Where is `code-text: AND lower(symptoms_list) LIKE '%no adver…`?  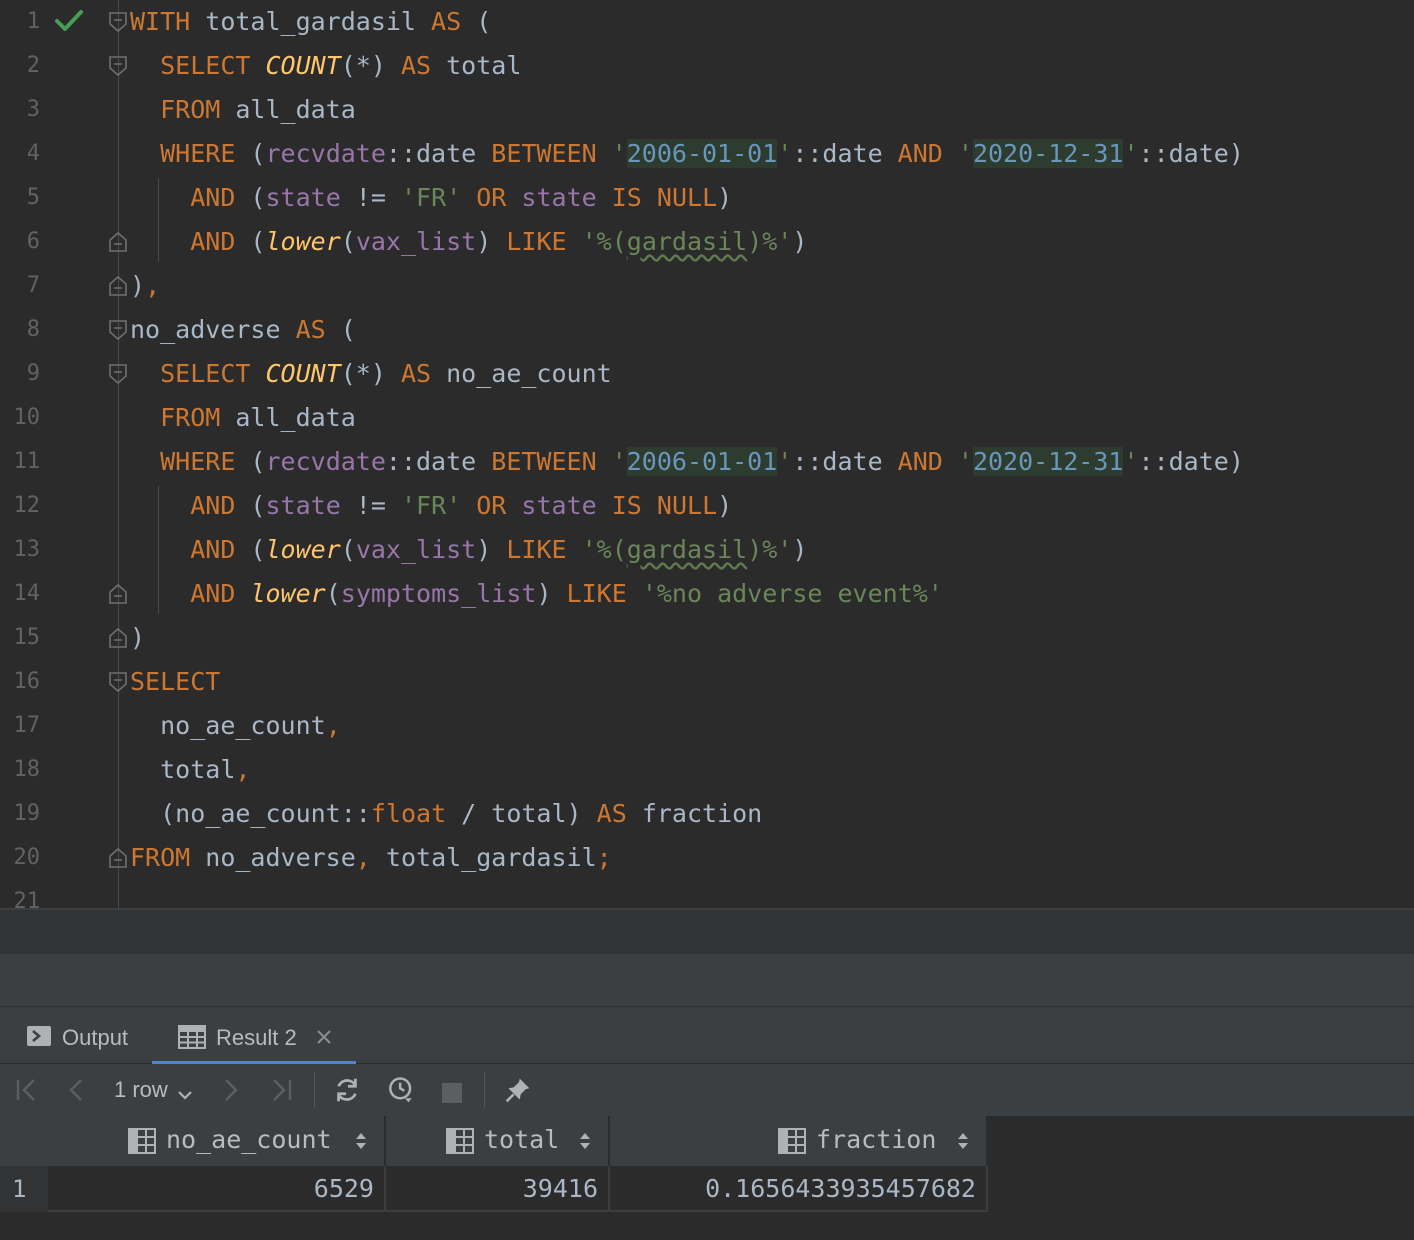 code-text: AND lower(symptoms_list) LIKE '%no adver… is located at coordinates (566, 593).